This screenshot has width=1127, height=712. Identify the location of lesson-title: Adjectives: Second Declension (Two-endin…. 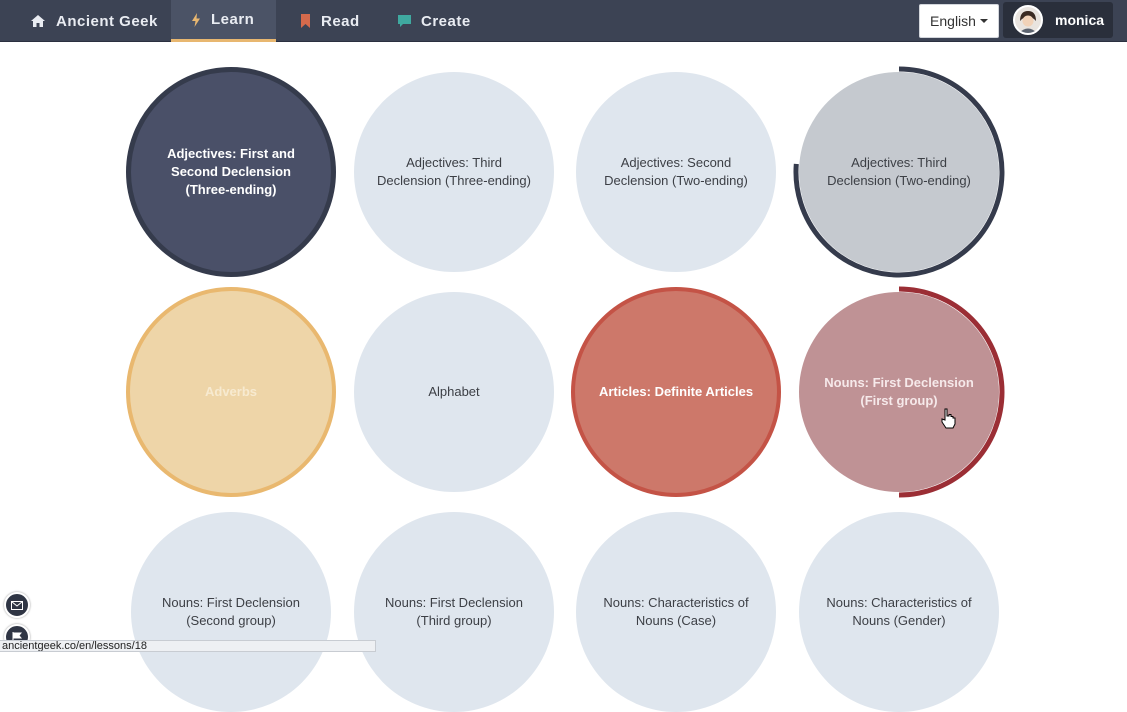
(676, 171).